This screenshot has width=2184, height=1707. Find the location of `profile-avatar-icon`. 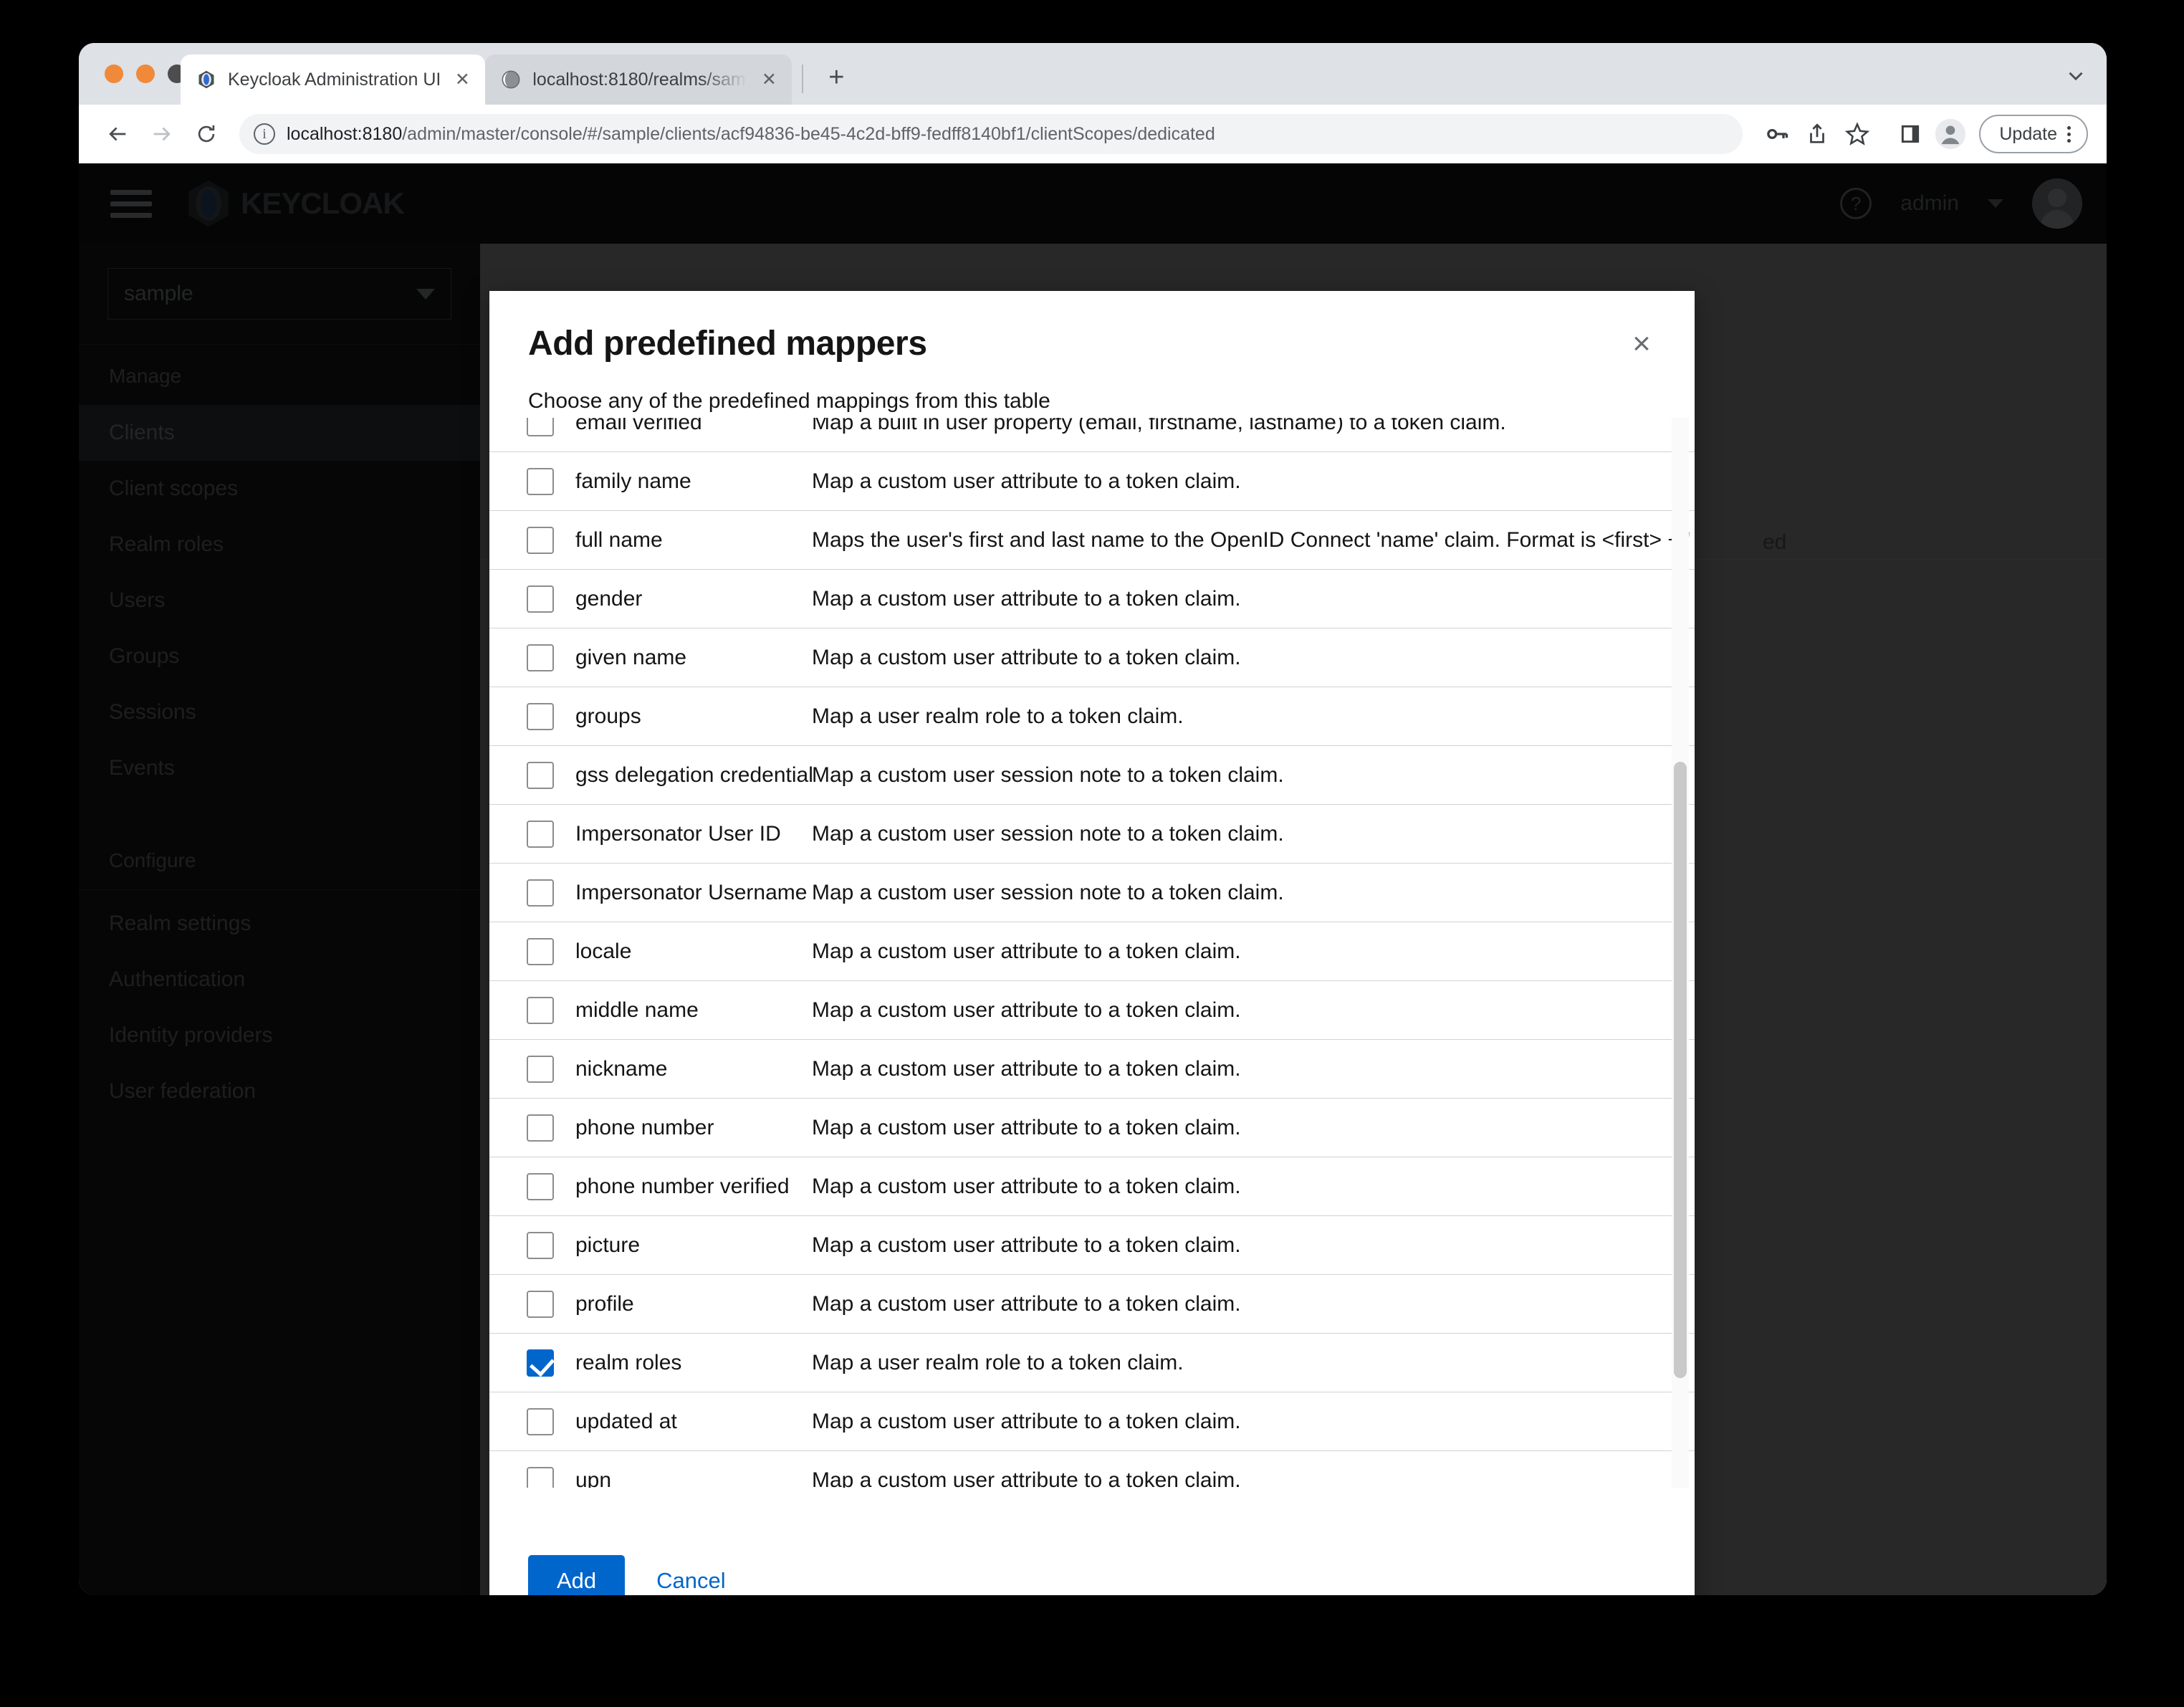

profile-avatar-icon is located at coordinates (1950, 134).